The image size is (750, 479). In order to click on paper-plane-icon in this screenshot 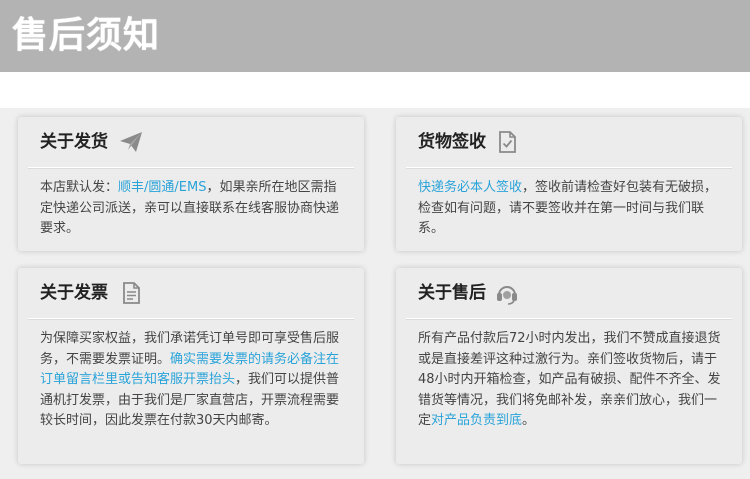, I will do `click(131, 142)`.